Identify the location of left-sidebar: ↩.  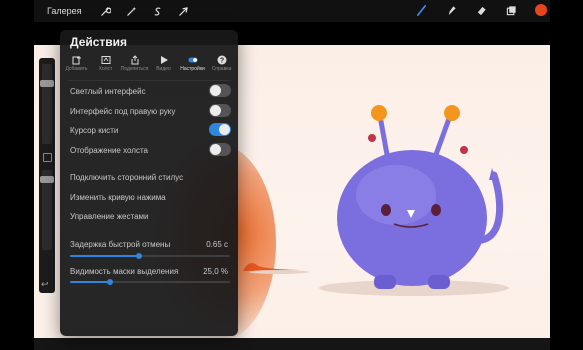
(47, 175).